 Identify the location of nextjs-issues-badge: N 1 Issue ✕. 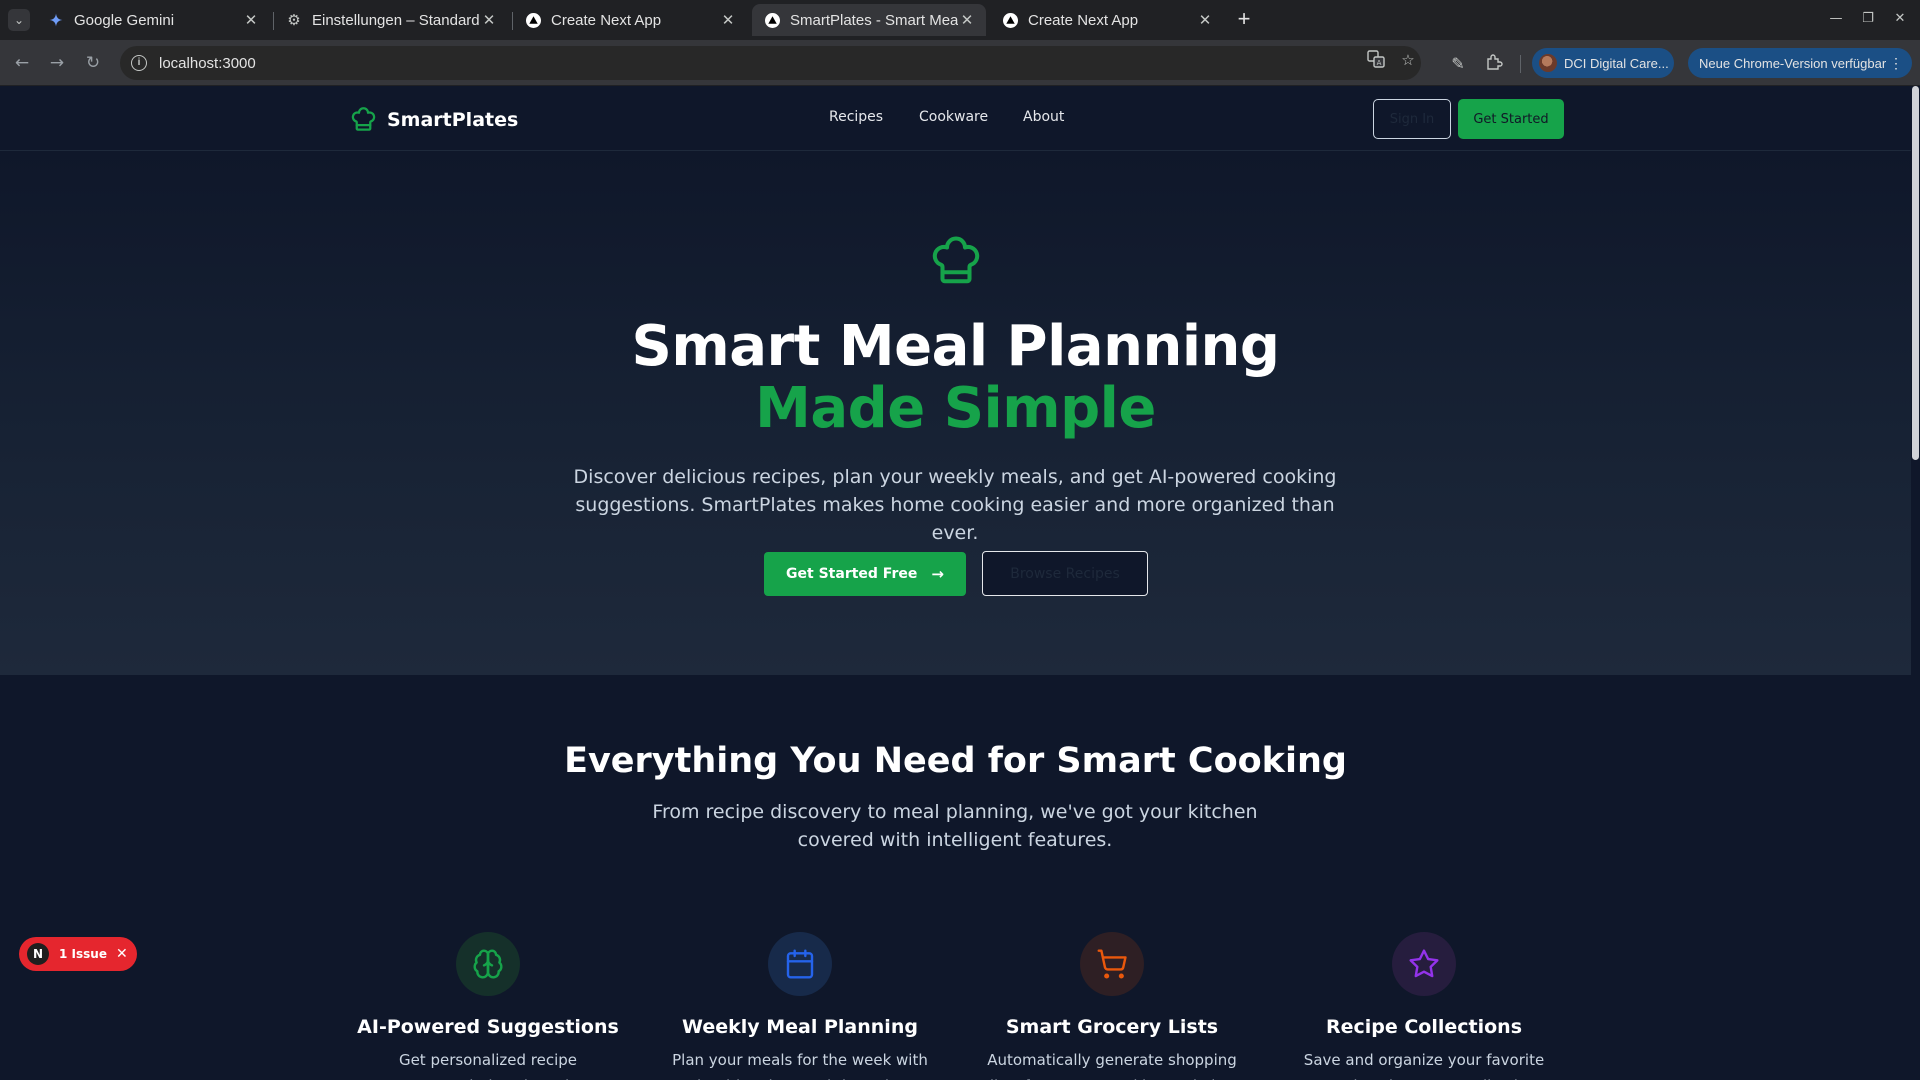
(78, 954).